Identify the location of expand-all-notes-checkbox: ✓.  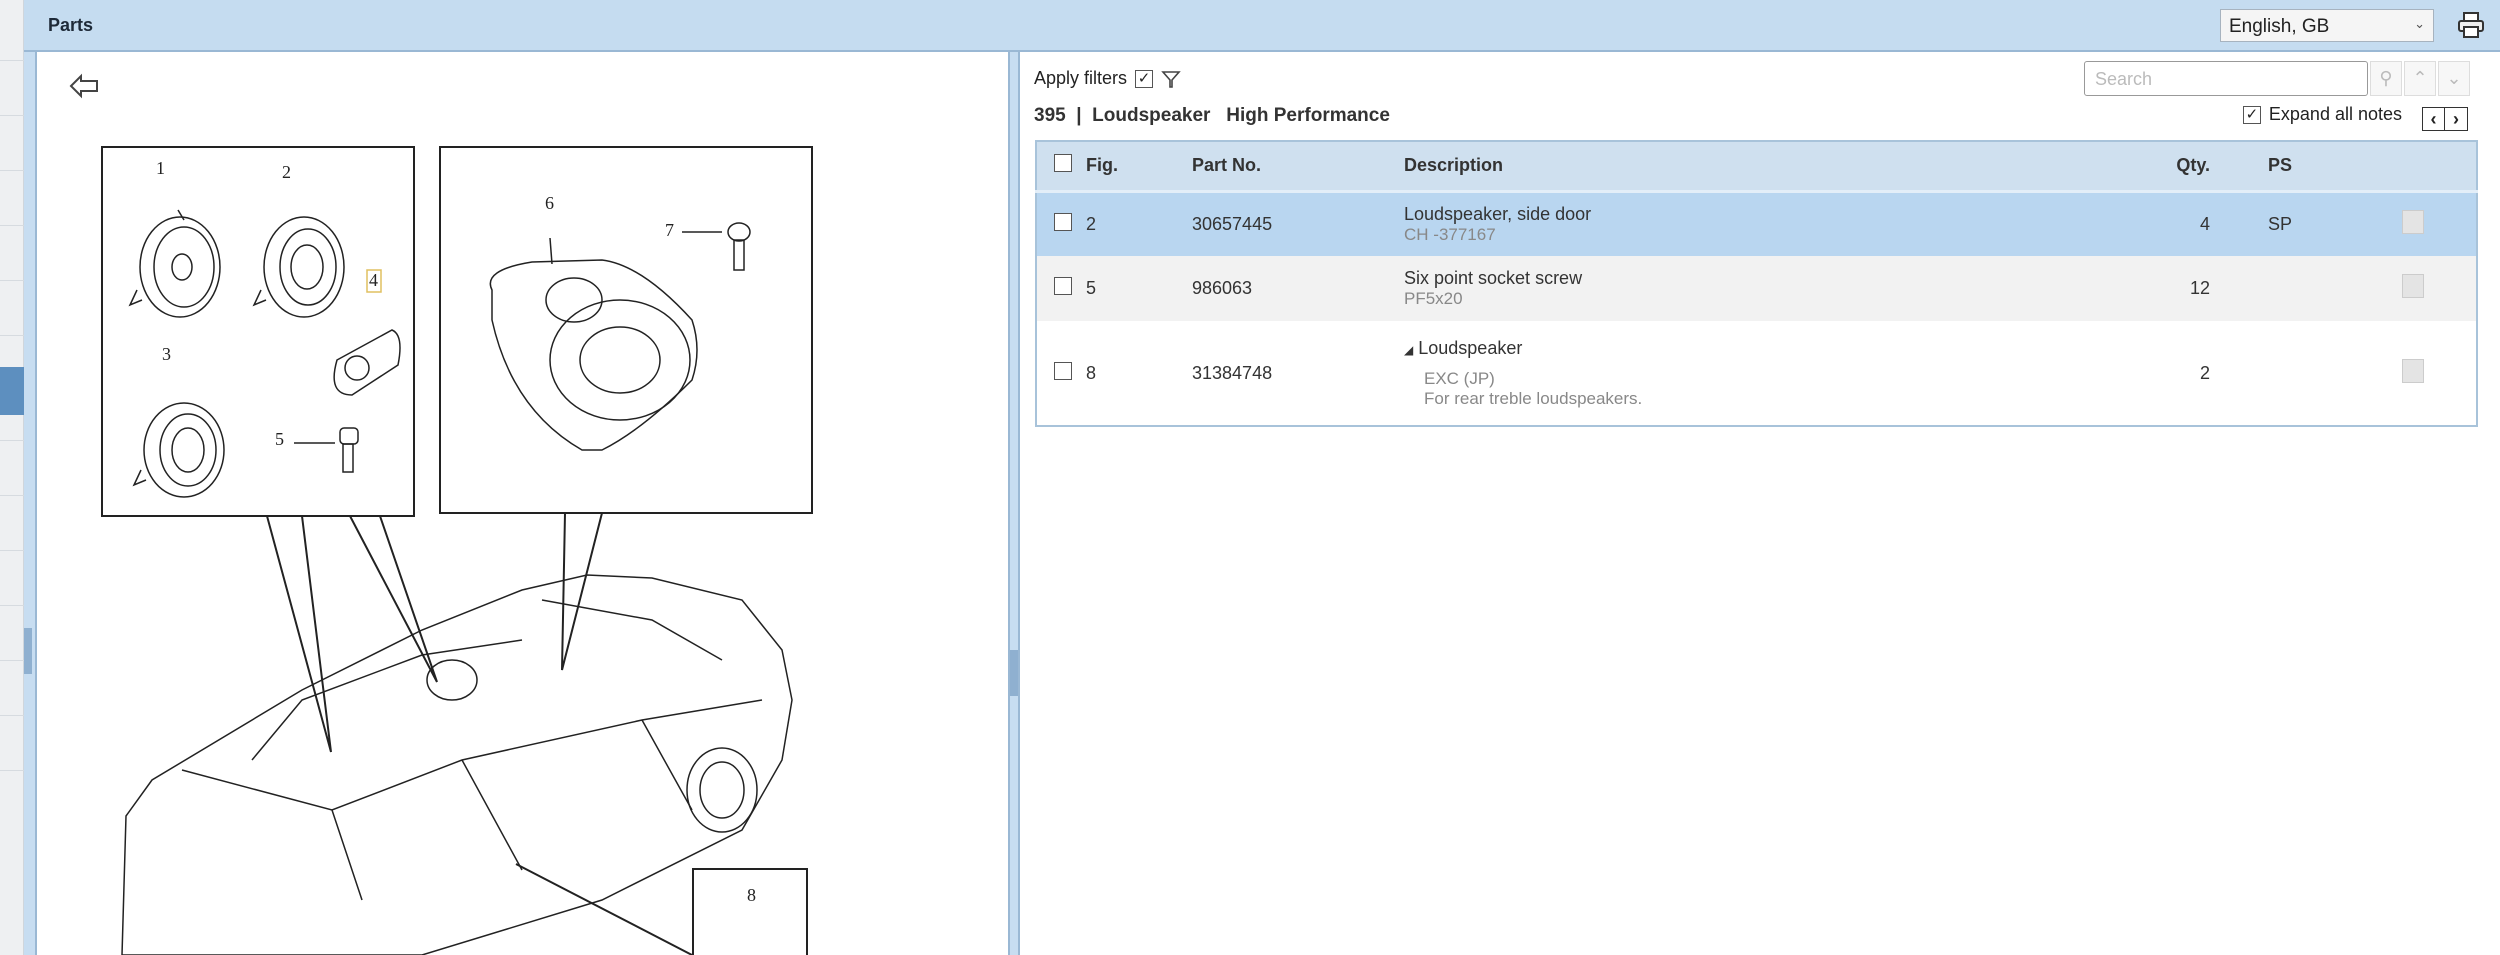
(2251, 114).